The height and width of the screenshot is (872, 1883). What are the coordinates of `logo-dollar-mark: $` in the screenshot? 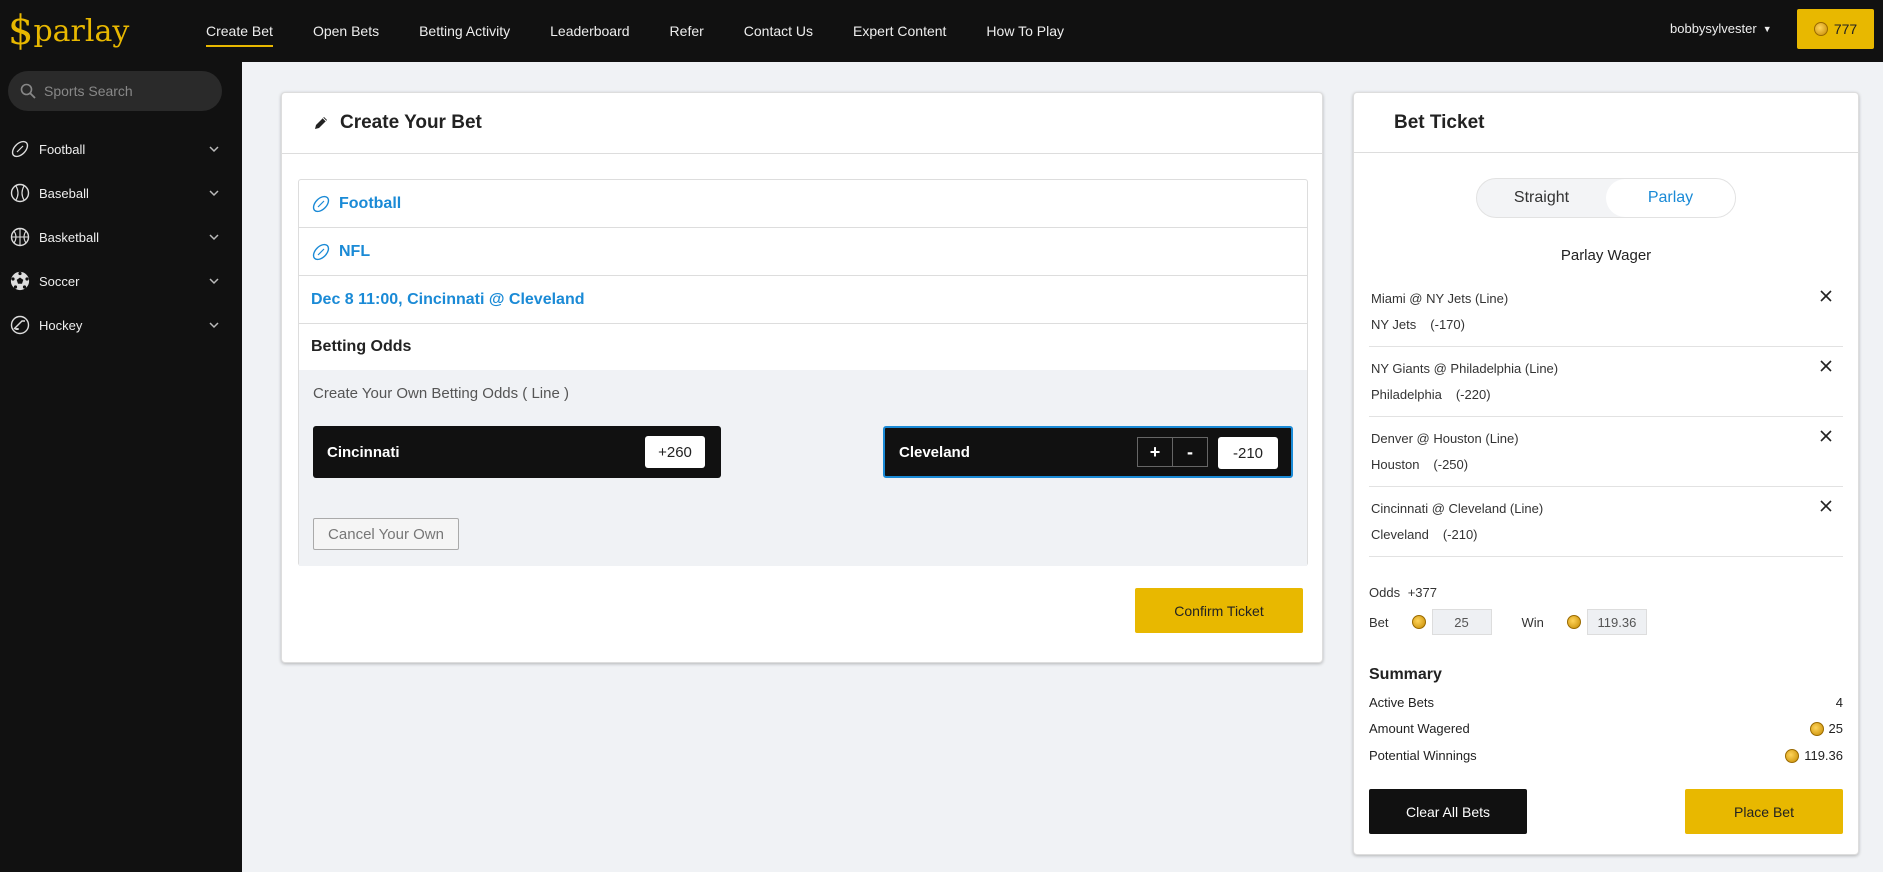 It's located at (21, 31).